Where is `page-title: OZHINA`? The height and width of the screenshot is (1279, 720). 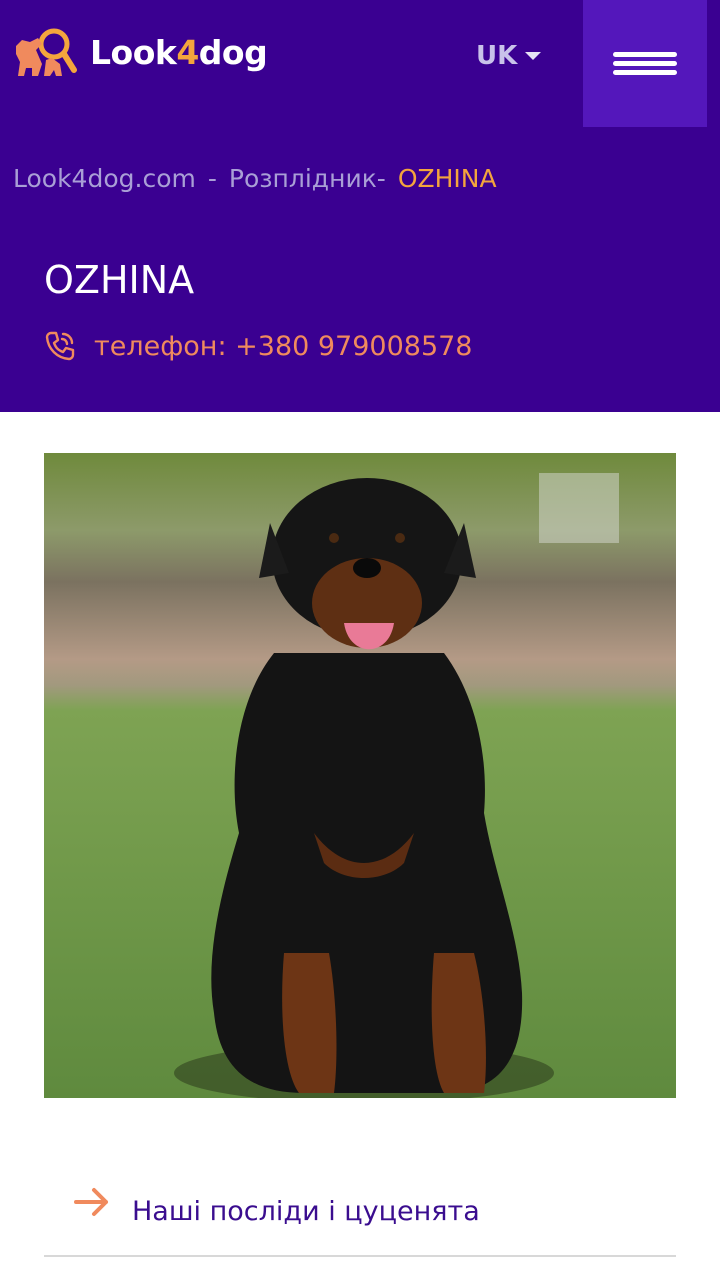
page-title: OZHINA is located at coordinates (119, 280).